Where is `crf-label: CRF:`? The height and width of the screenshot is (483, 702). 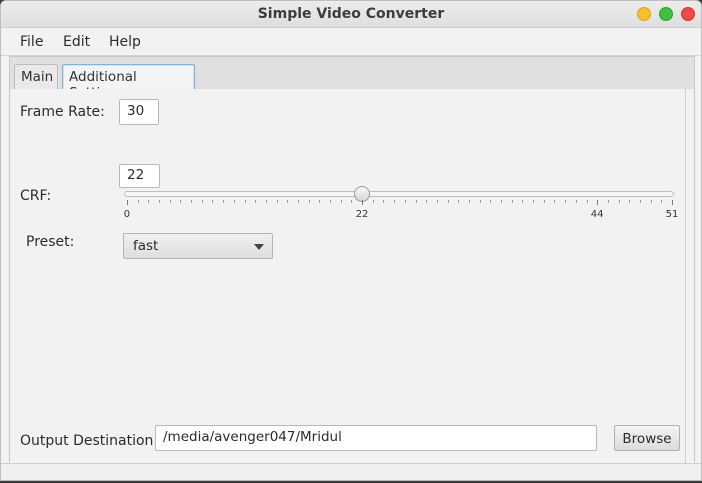 crf-label: CRF: is located at coordinates (36, 196).